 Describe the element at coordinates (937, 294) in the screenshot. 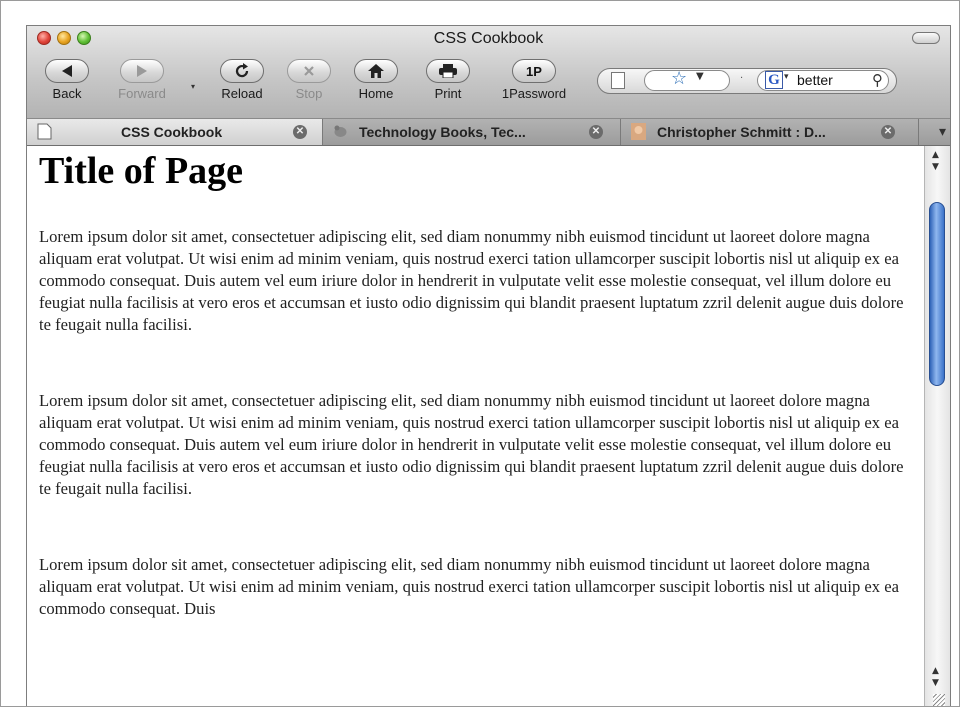

I see `scroll-thumb` at that location.